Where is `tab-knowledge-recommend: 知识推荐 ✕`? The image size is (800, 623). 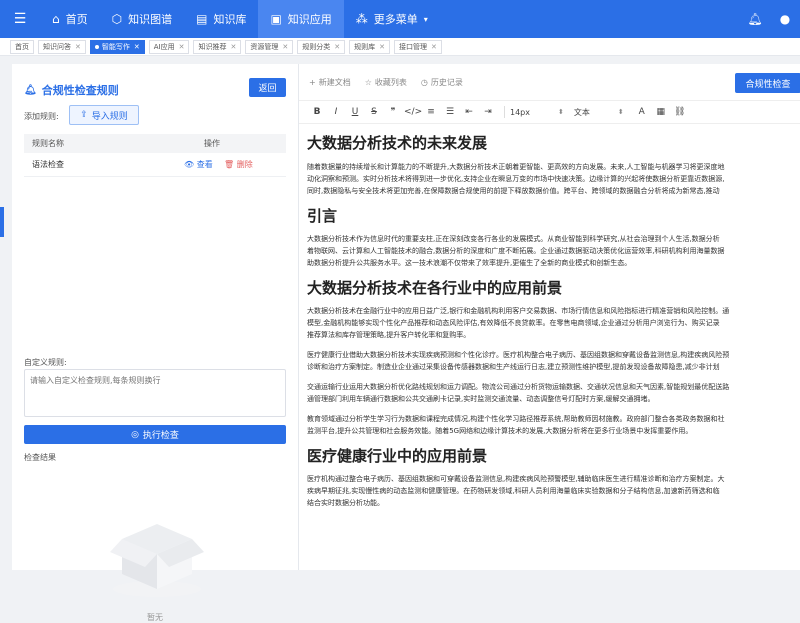
tab-knowledge-recommend: 知识推荐 ✕ is located at coordinates (217, 46).